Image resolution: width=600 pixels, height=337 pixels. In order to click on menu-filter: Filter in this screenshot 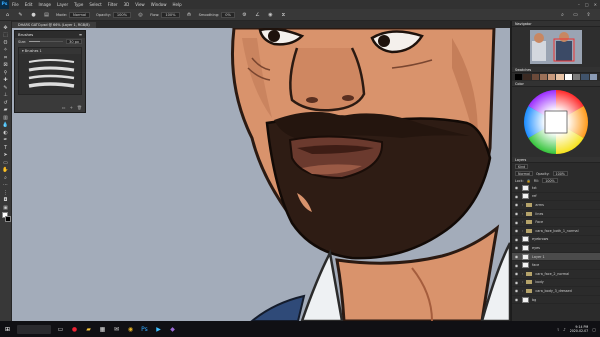, I will do `click(113, 4)`.